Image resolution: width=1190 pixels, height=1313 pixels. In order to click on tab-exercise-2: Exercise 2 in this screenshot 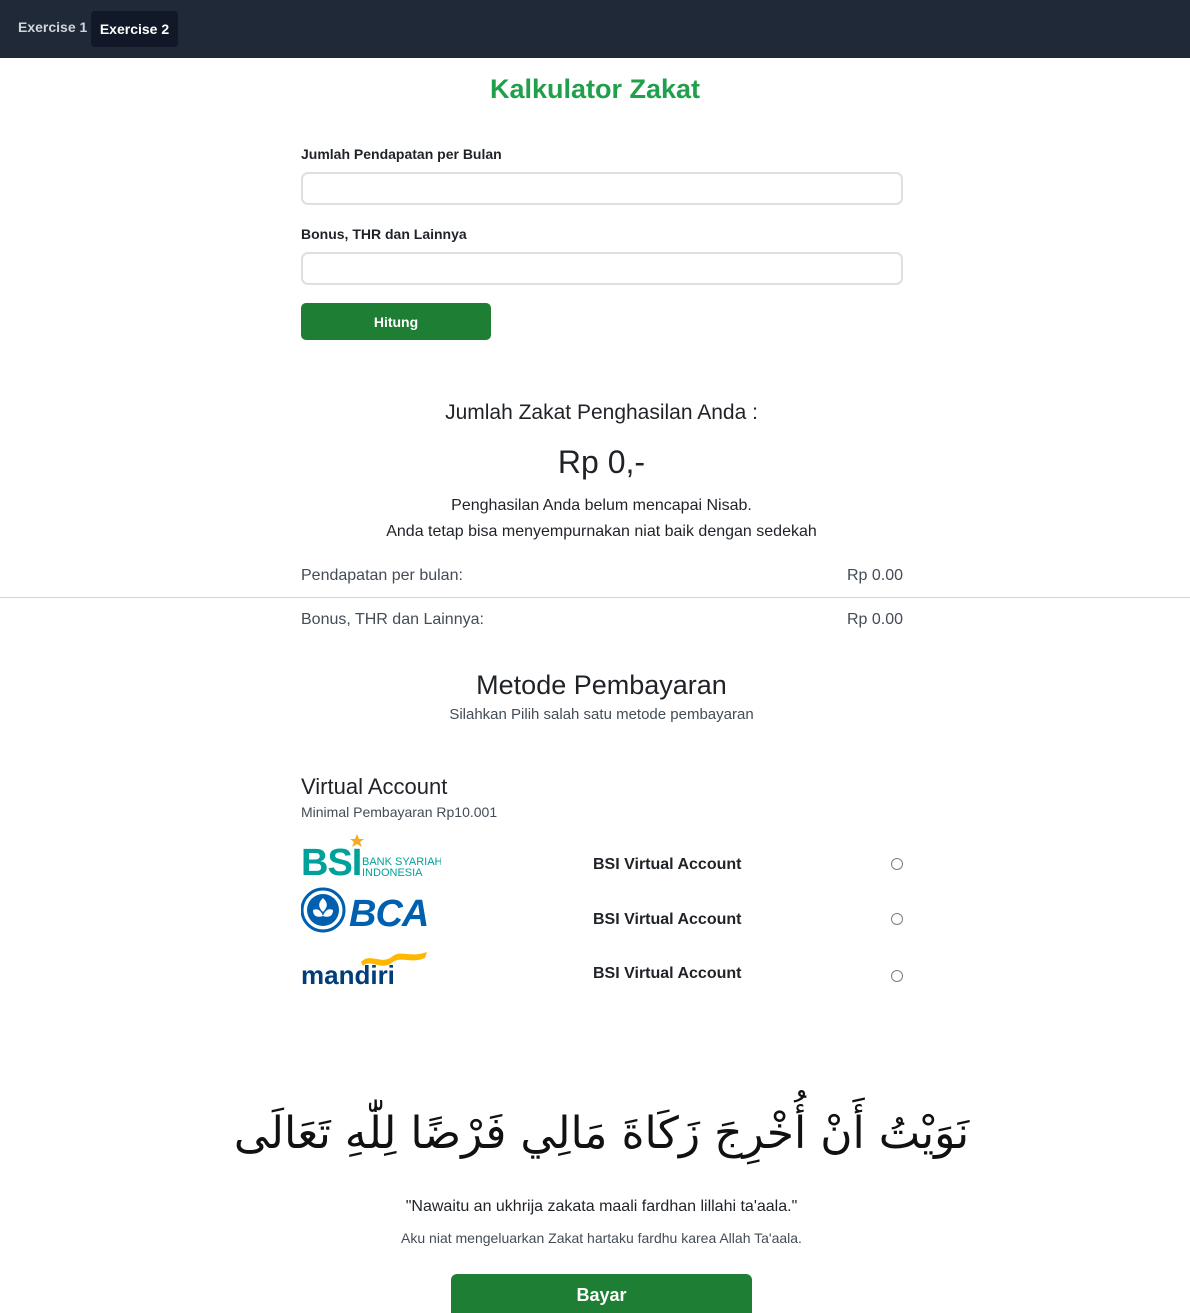, I will do `click(134, 29)`.